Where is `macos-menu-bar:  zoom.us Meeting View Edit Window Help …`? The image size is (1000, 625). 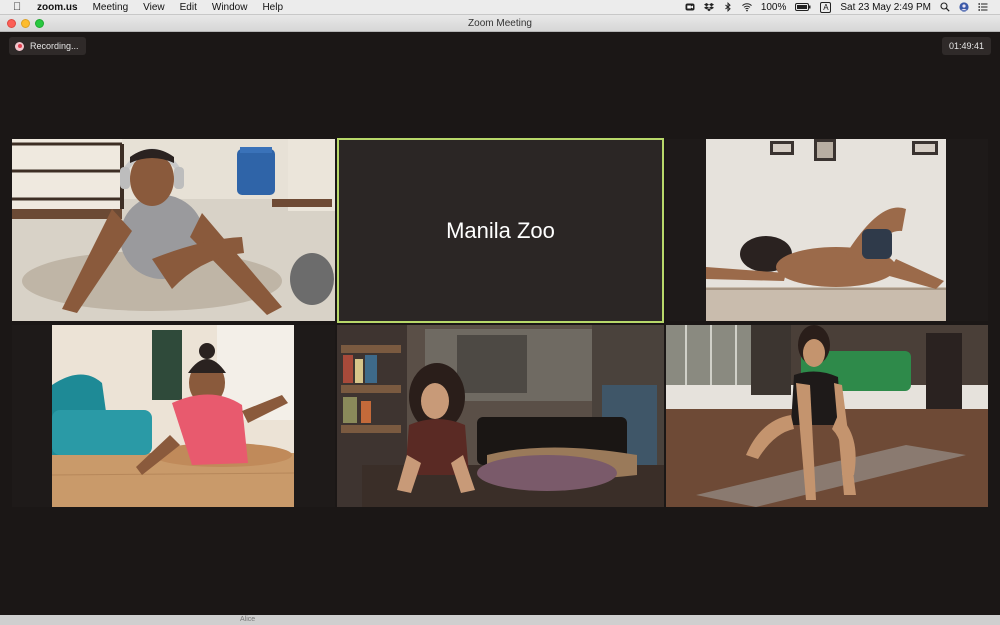
macos-menu-bar:  zoom.us Meeting View Edit Window Help … is located at coordinates (500, 7).